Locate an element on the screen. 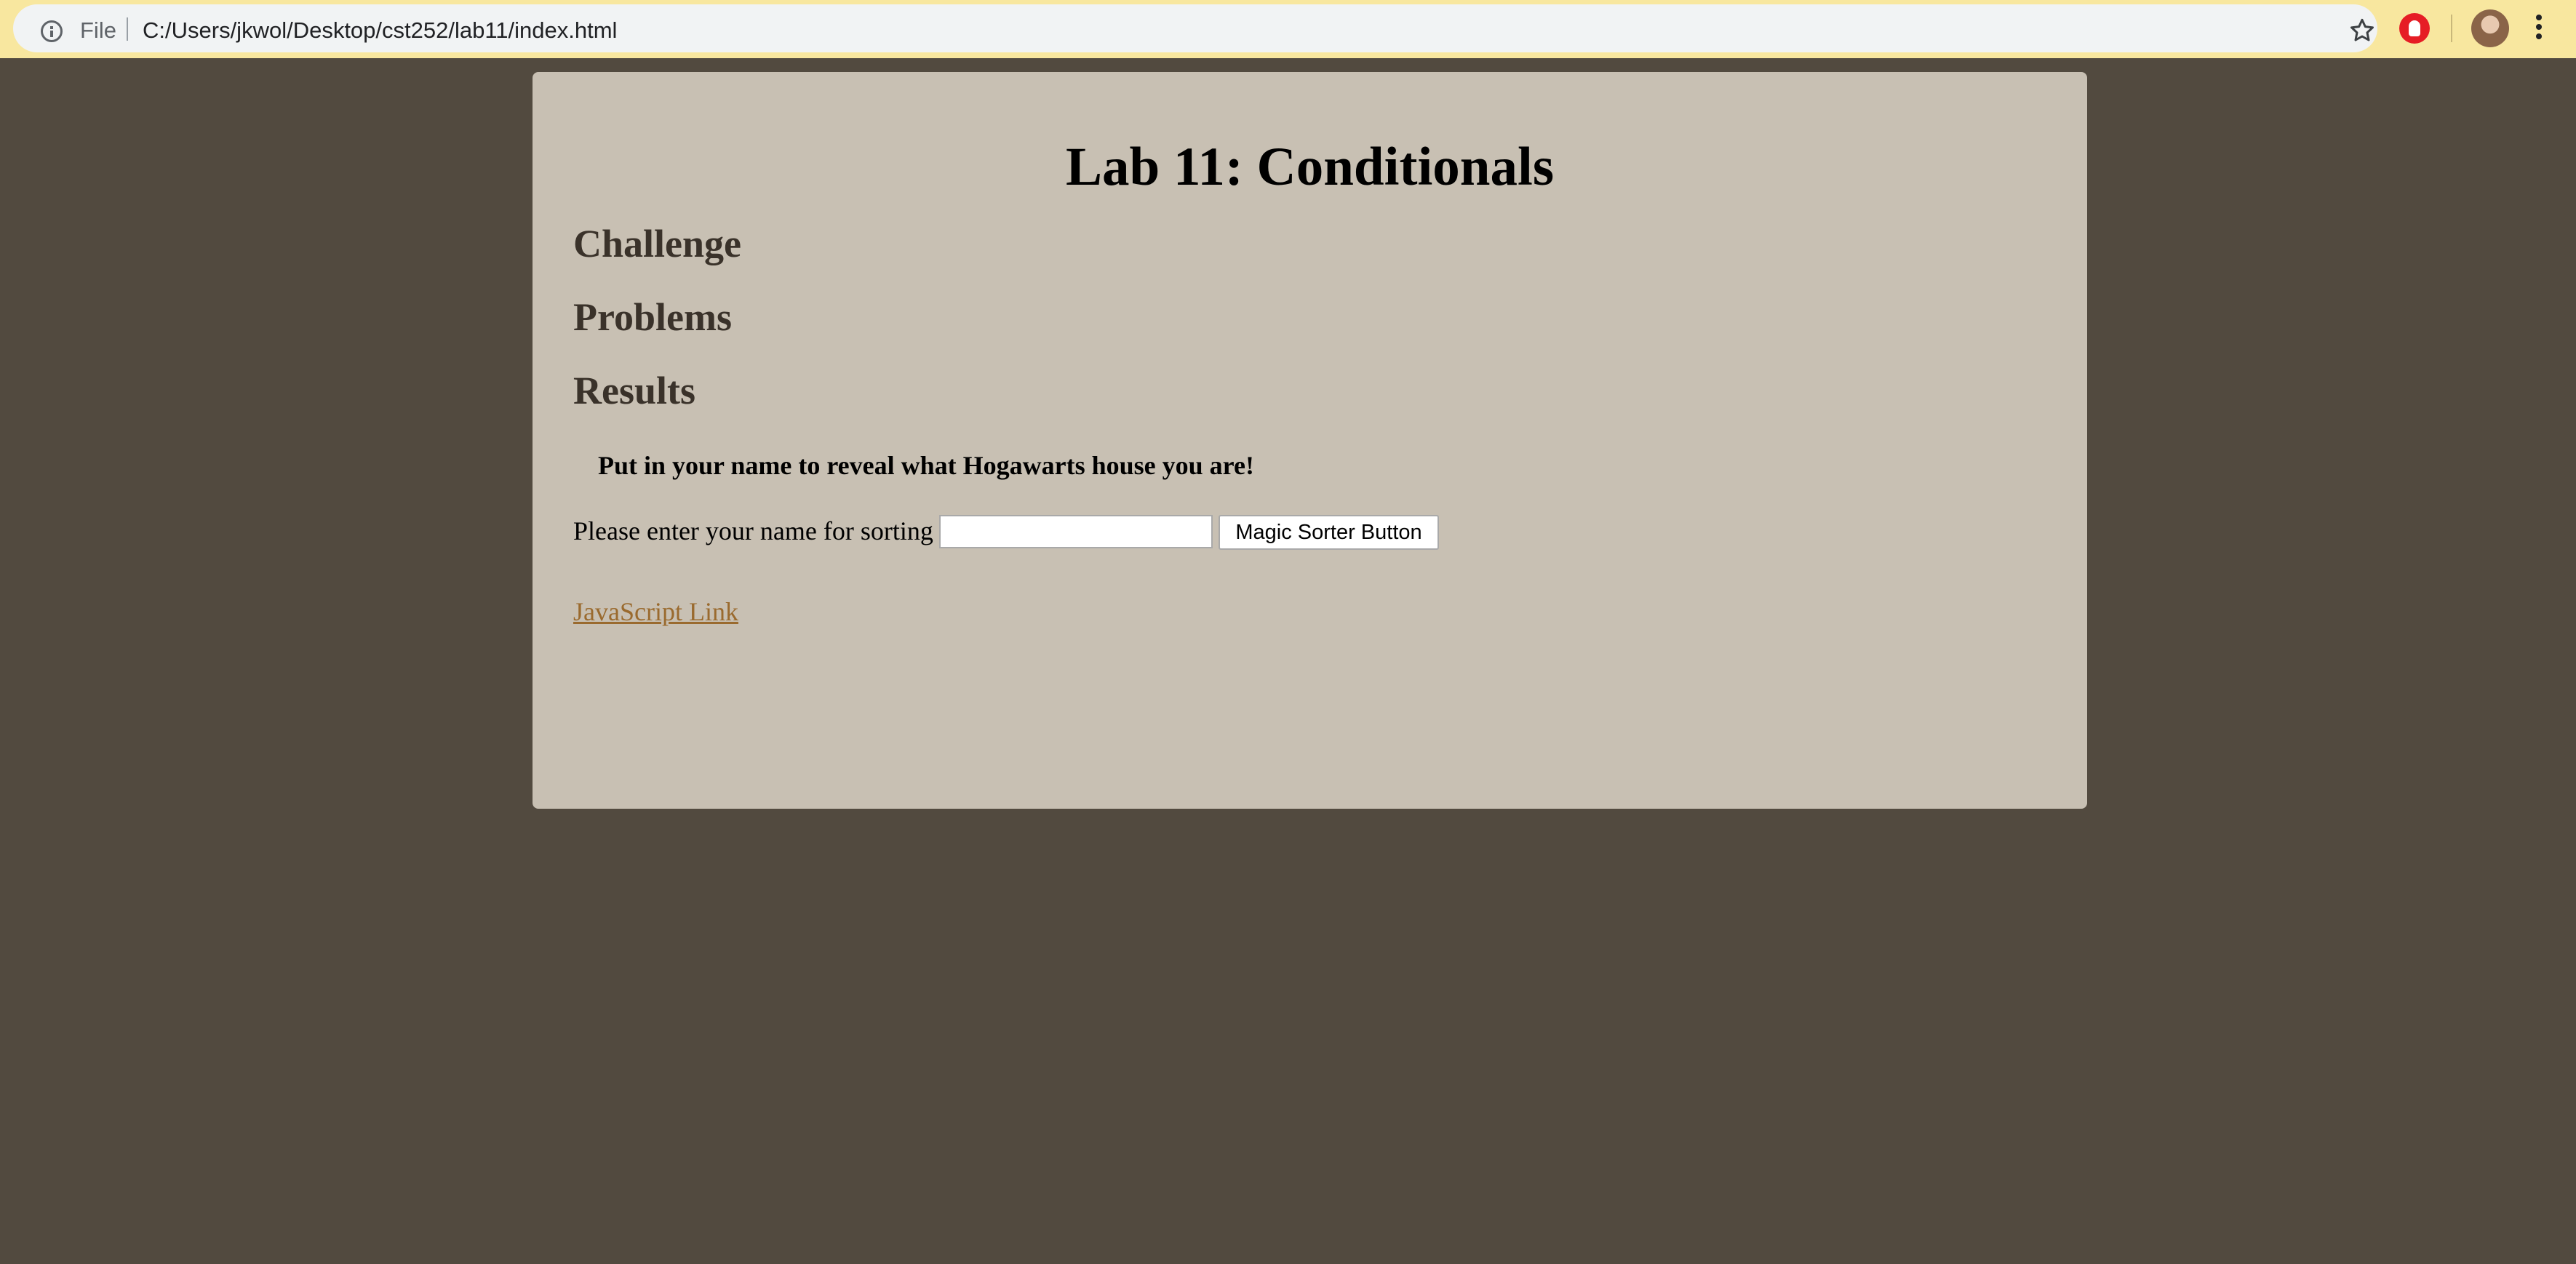 The width and height of the screenshot is (2576, 1264). heading-problems: Problems is located at coordinates (652, 317).